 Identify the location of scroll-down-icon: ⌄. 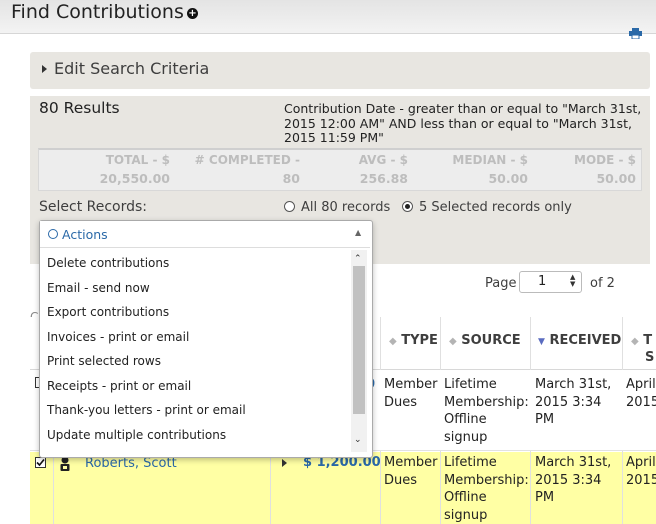
(358, 440).